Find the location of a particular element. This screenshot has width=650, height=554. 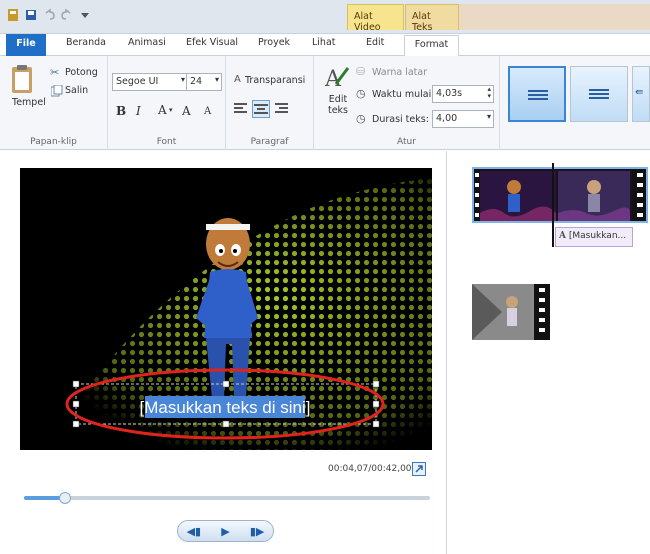

customize-qat-icon is located at coordinates (85, 15).